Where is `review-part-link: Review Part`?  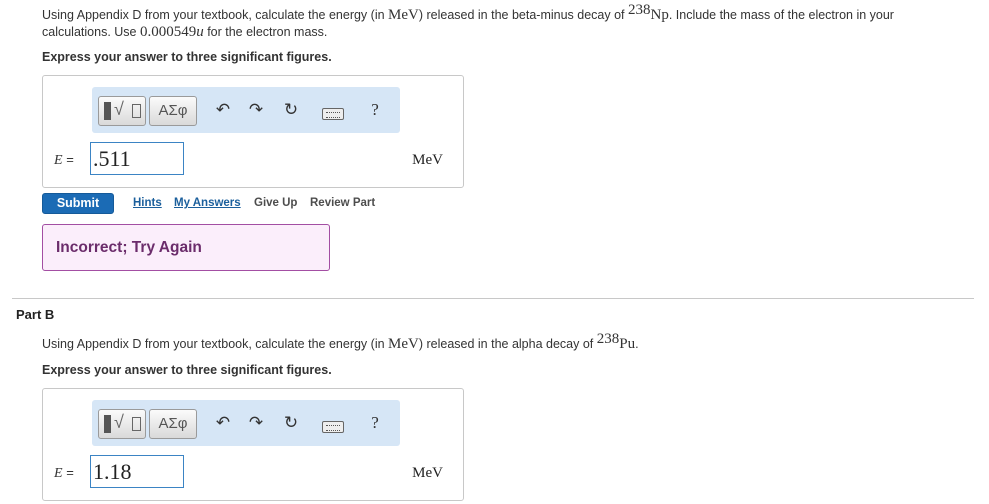 review-part-link: Review Part is located at coordinates (342, 203).